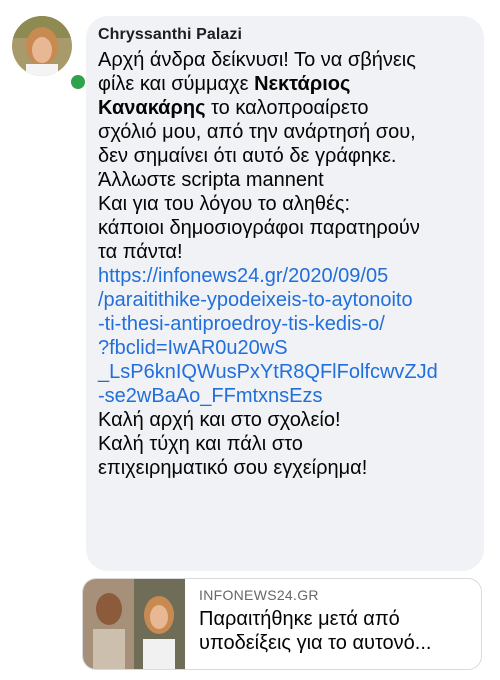  What do you see at coordinates (134, 624) in the screenshot?
I see `link-preview-thumbnail` at bounding box center [134, 624].